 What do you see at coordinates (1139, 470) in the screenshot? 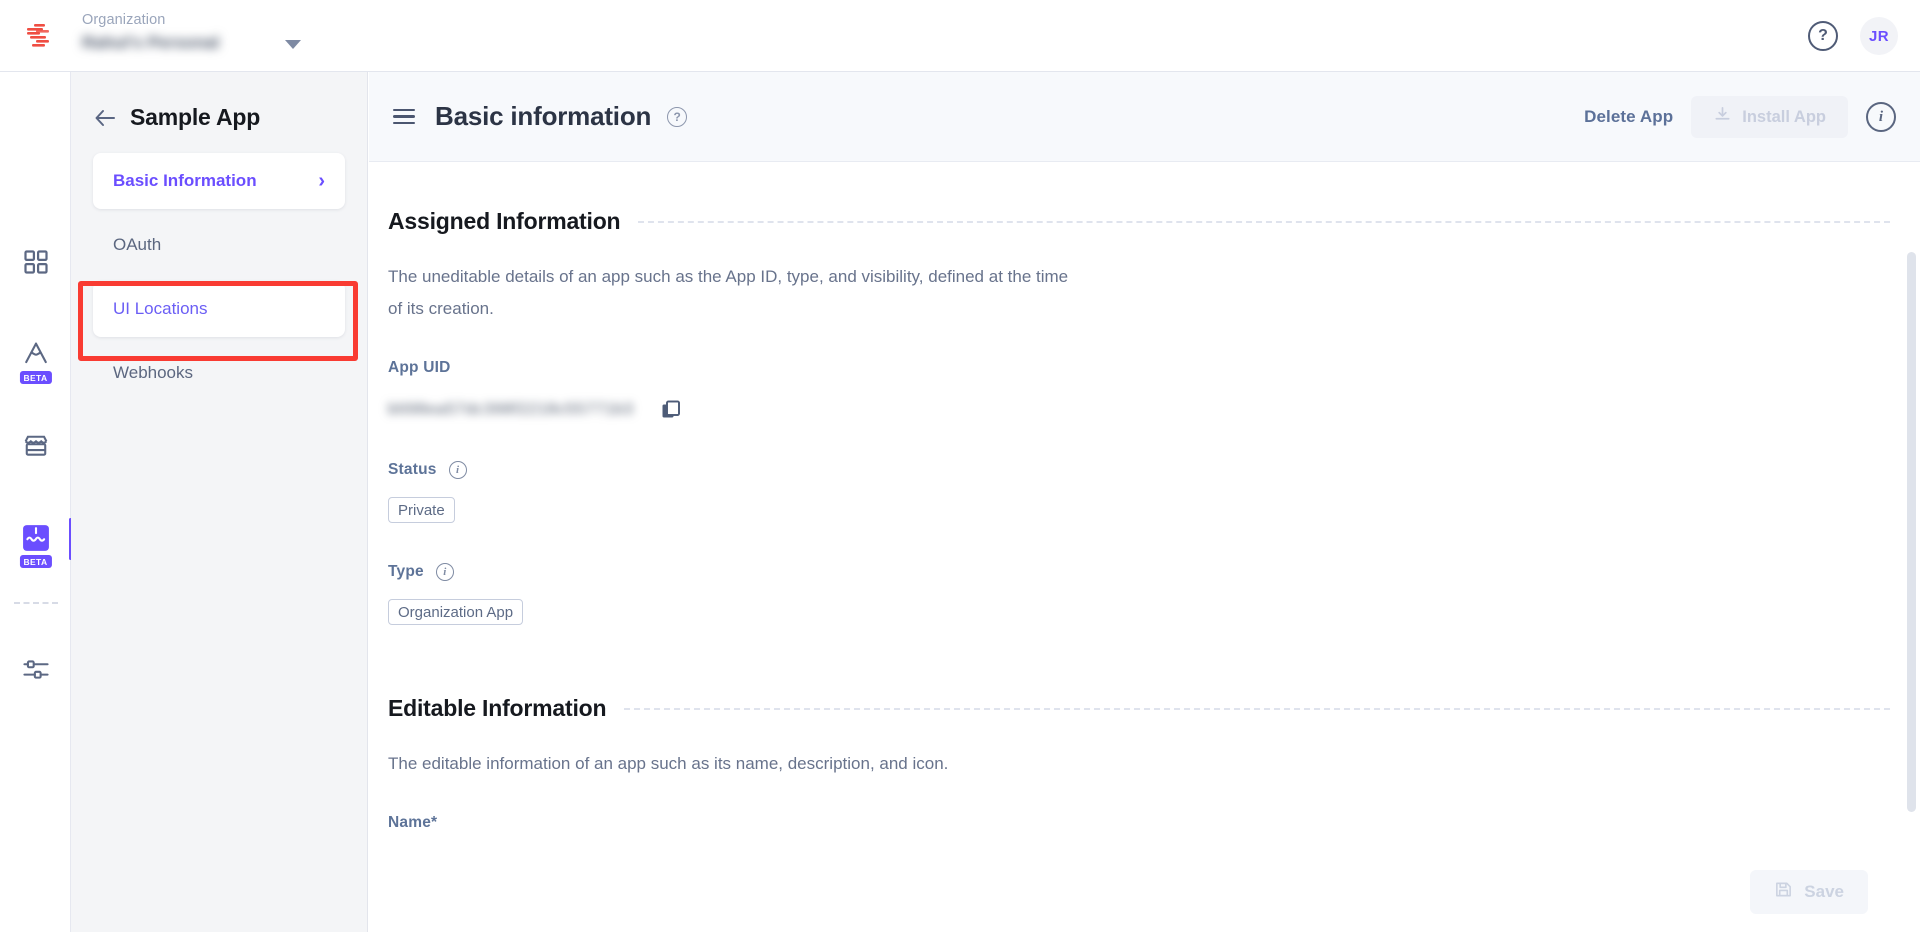
I see `status-label: Status i` at bounding box center [1139, 470].